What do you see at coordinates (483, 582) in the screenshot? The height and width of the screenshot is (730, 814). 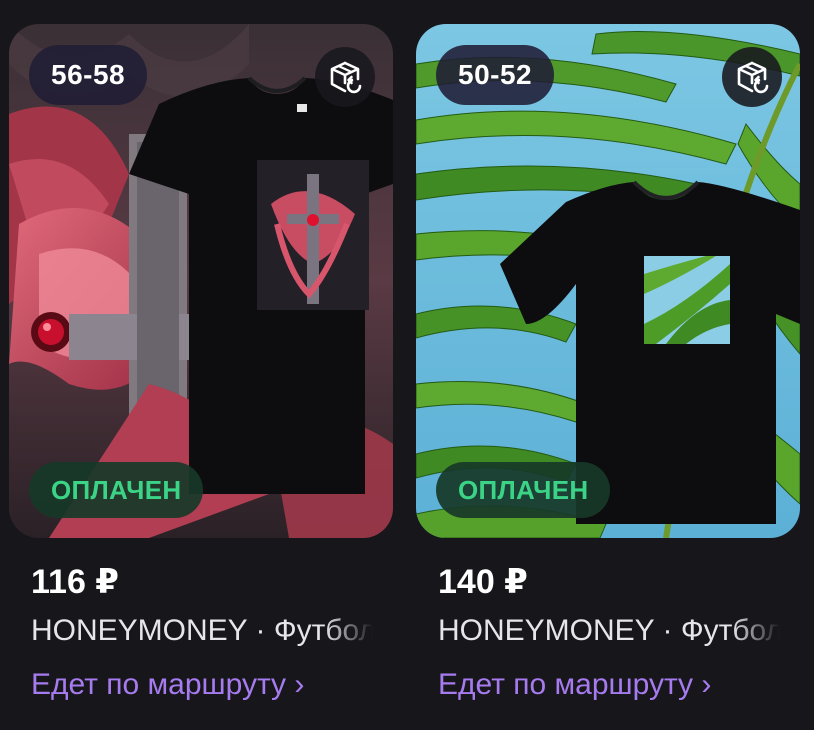 I see `price: 140 ₽` at bounding box center [483, 582].